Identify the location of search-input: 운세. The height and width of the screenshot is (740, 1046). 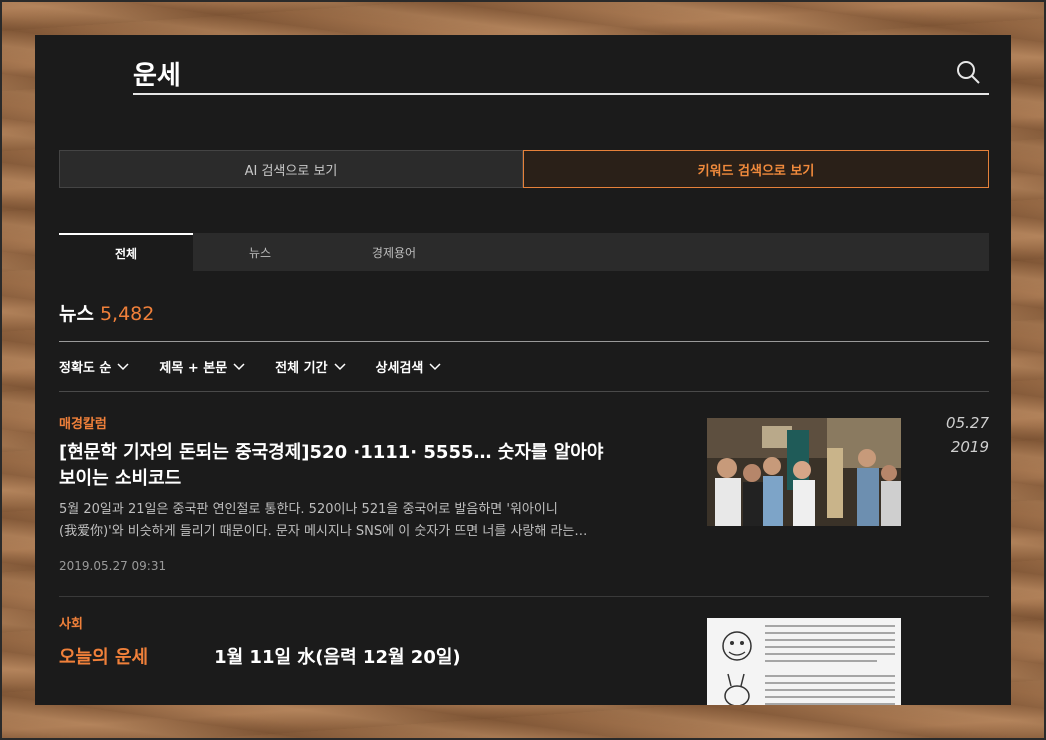
(157, 73).